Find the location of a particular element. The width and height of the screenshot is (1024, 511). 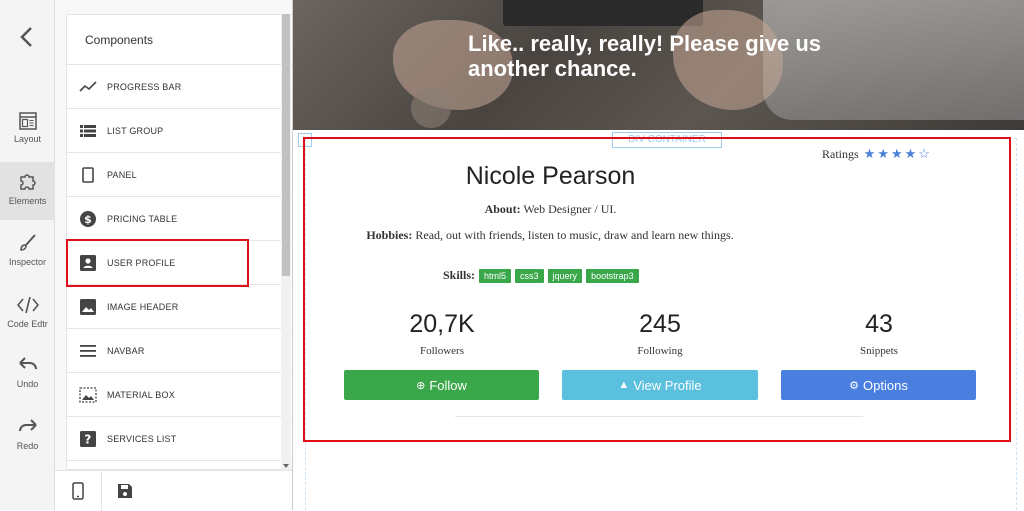

mobile-icon is located at coordinates (78, 491).